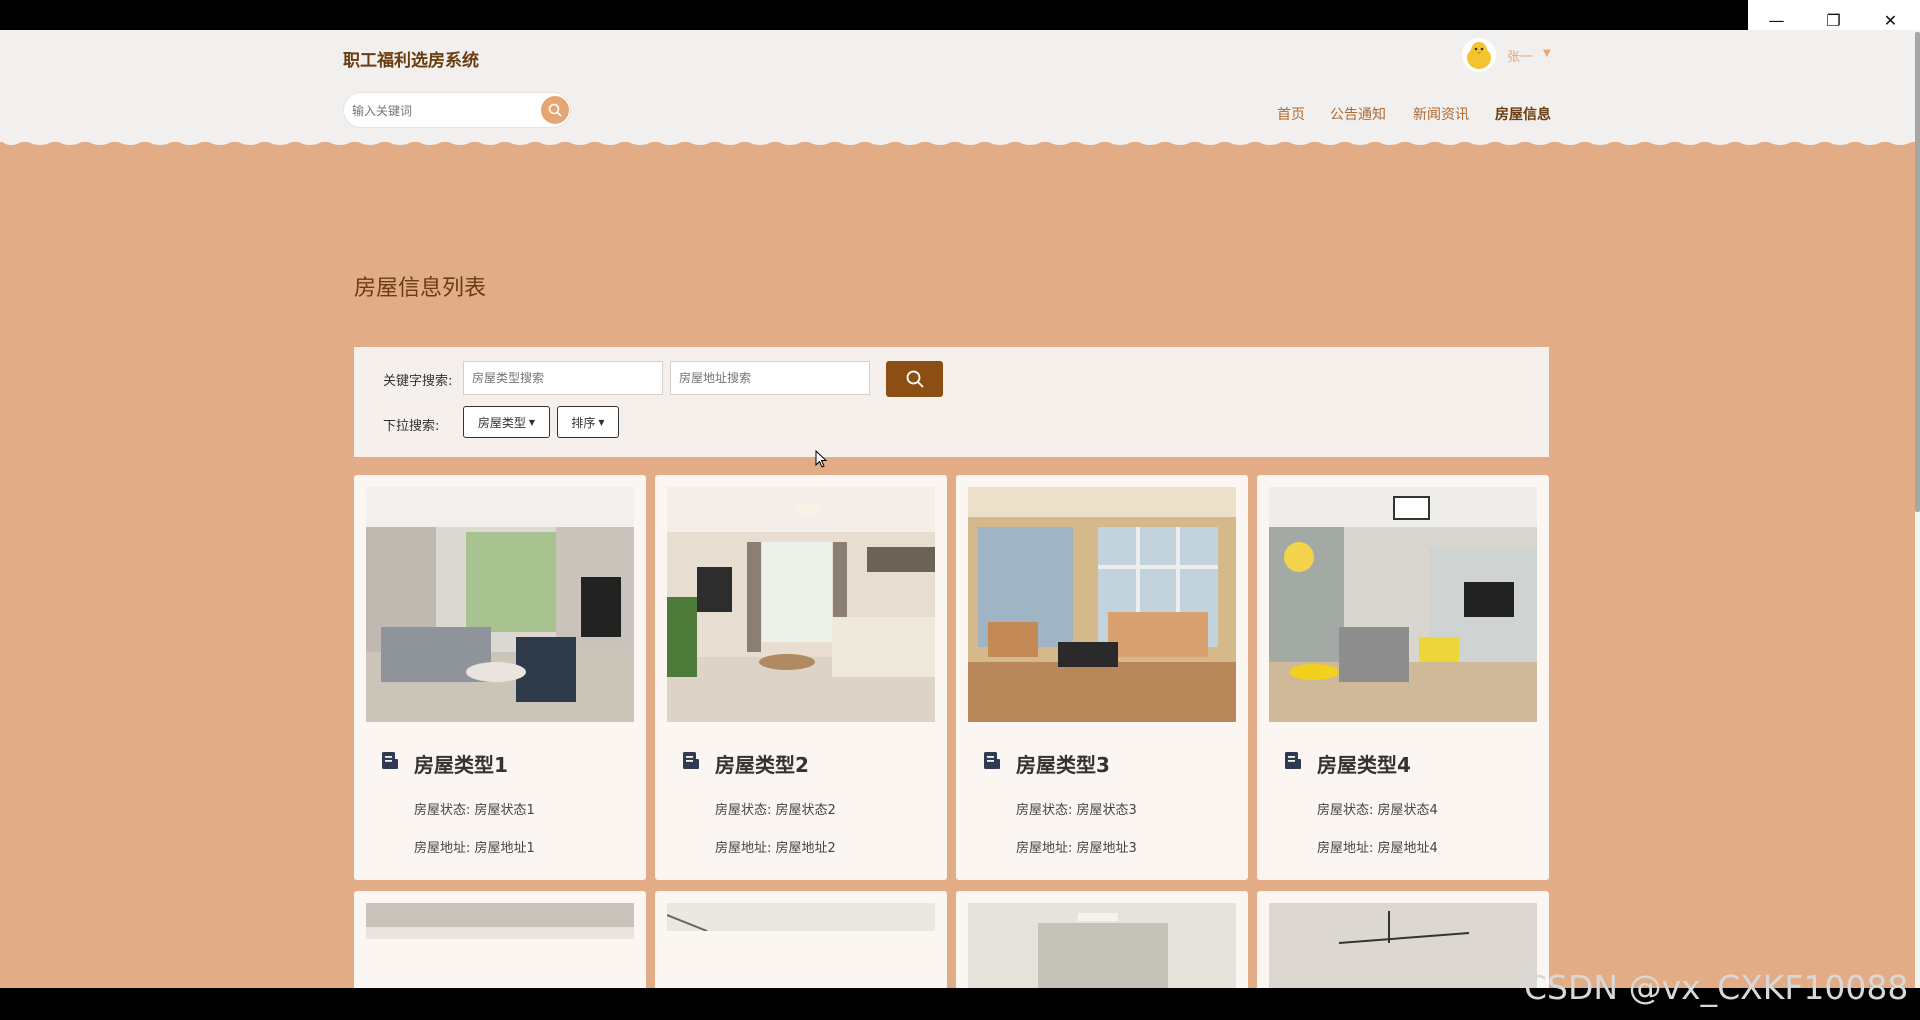 The image size is (1920, 1020). I want to click on house-card: 房屋类型1 房屋状态: 房屋状态1 房屋地址: 房屋地址1, so click(500, 677).